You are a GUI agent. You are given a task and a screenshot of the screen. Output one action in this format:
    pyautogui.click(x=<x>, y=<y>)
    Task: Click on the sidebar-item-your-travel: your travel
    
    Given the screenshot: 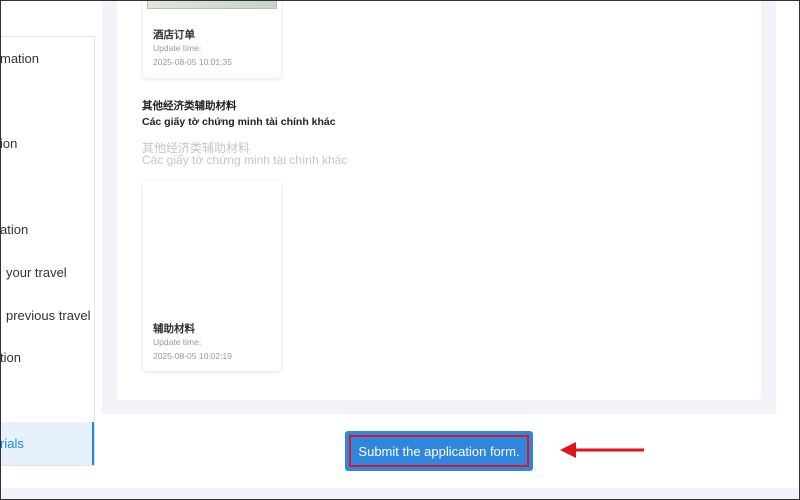 What is the action you would take?
    pyautogui.click(x=47, y=273)
    